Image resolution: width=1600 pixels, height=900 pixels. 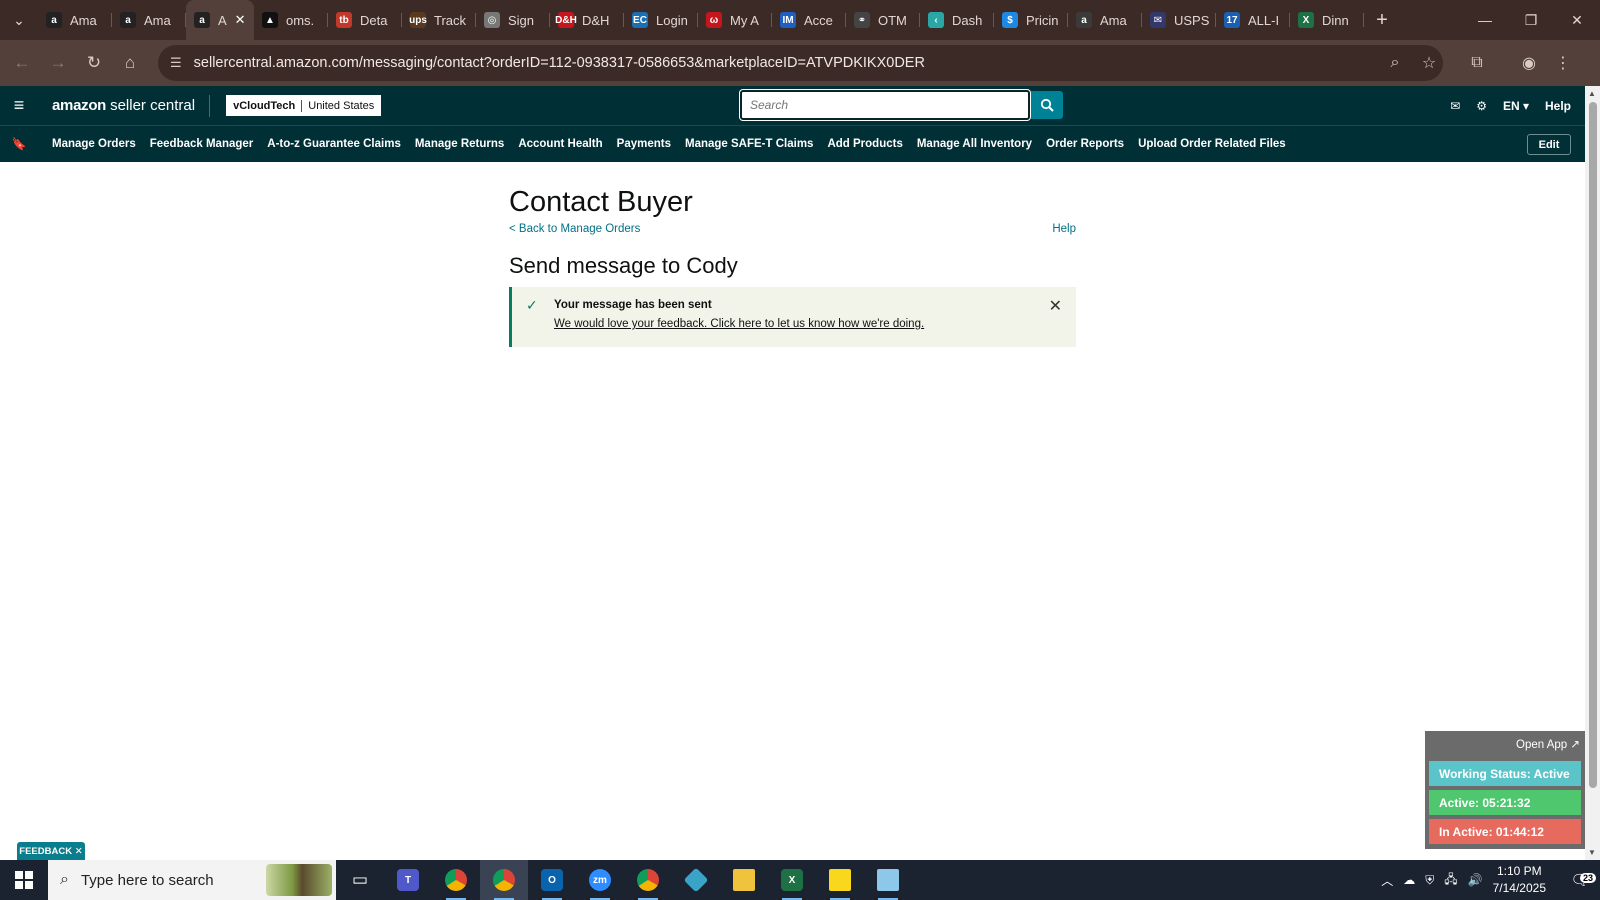 I want to click on amazon-seller-central-logo: amazon seller central, so click(x=124, y=105).